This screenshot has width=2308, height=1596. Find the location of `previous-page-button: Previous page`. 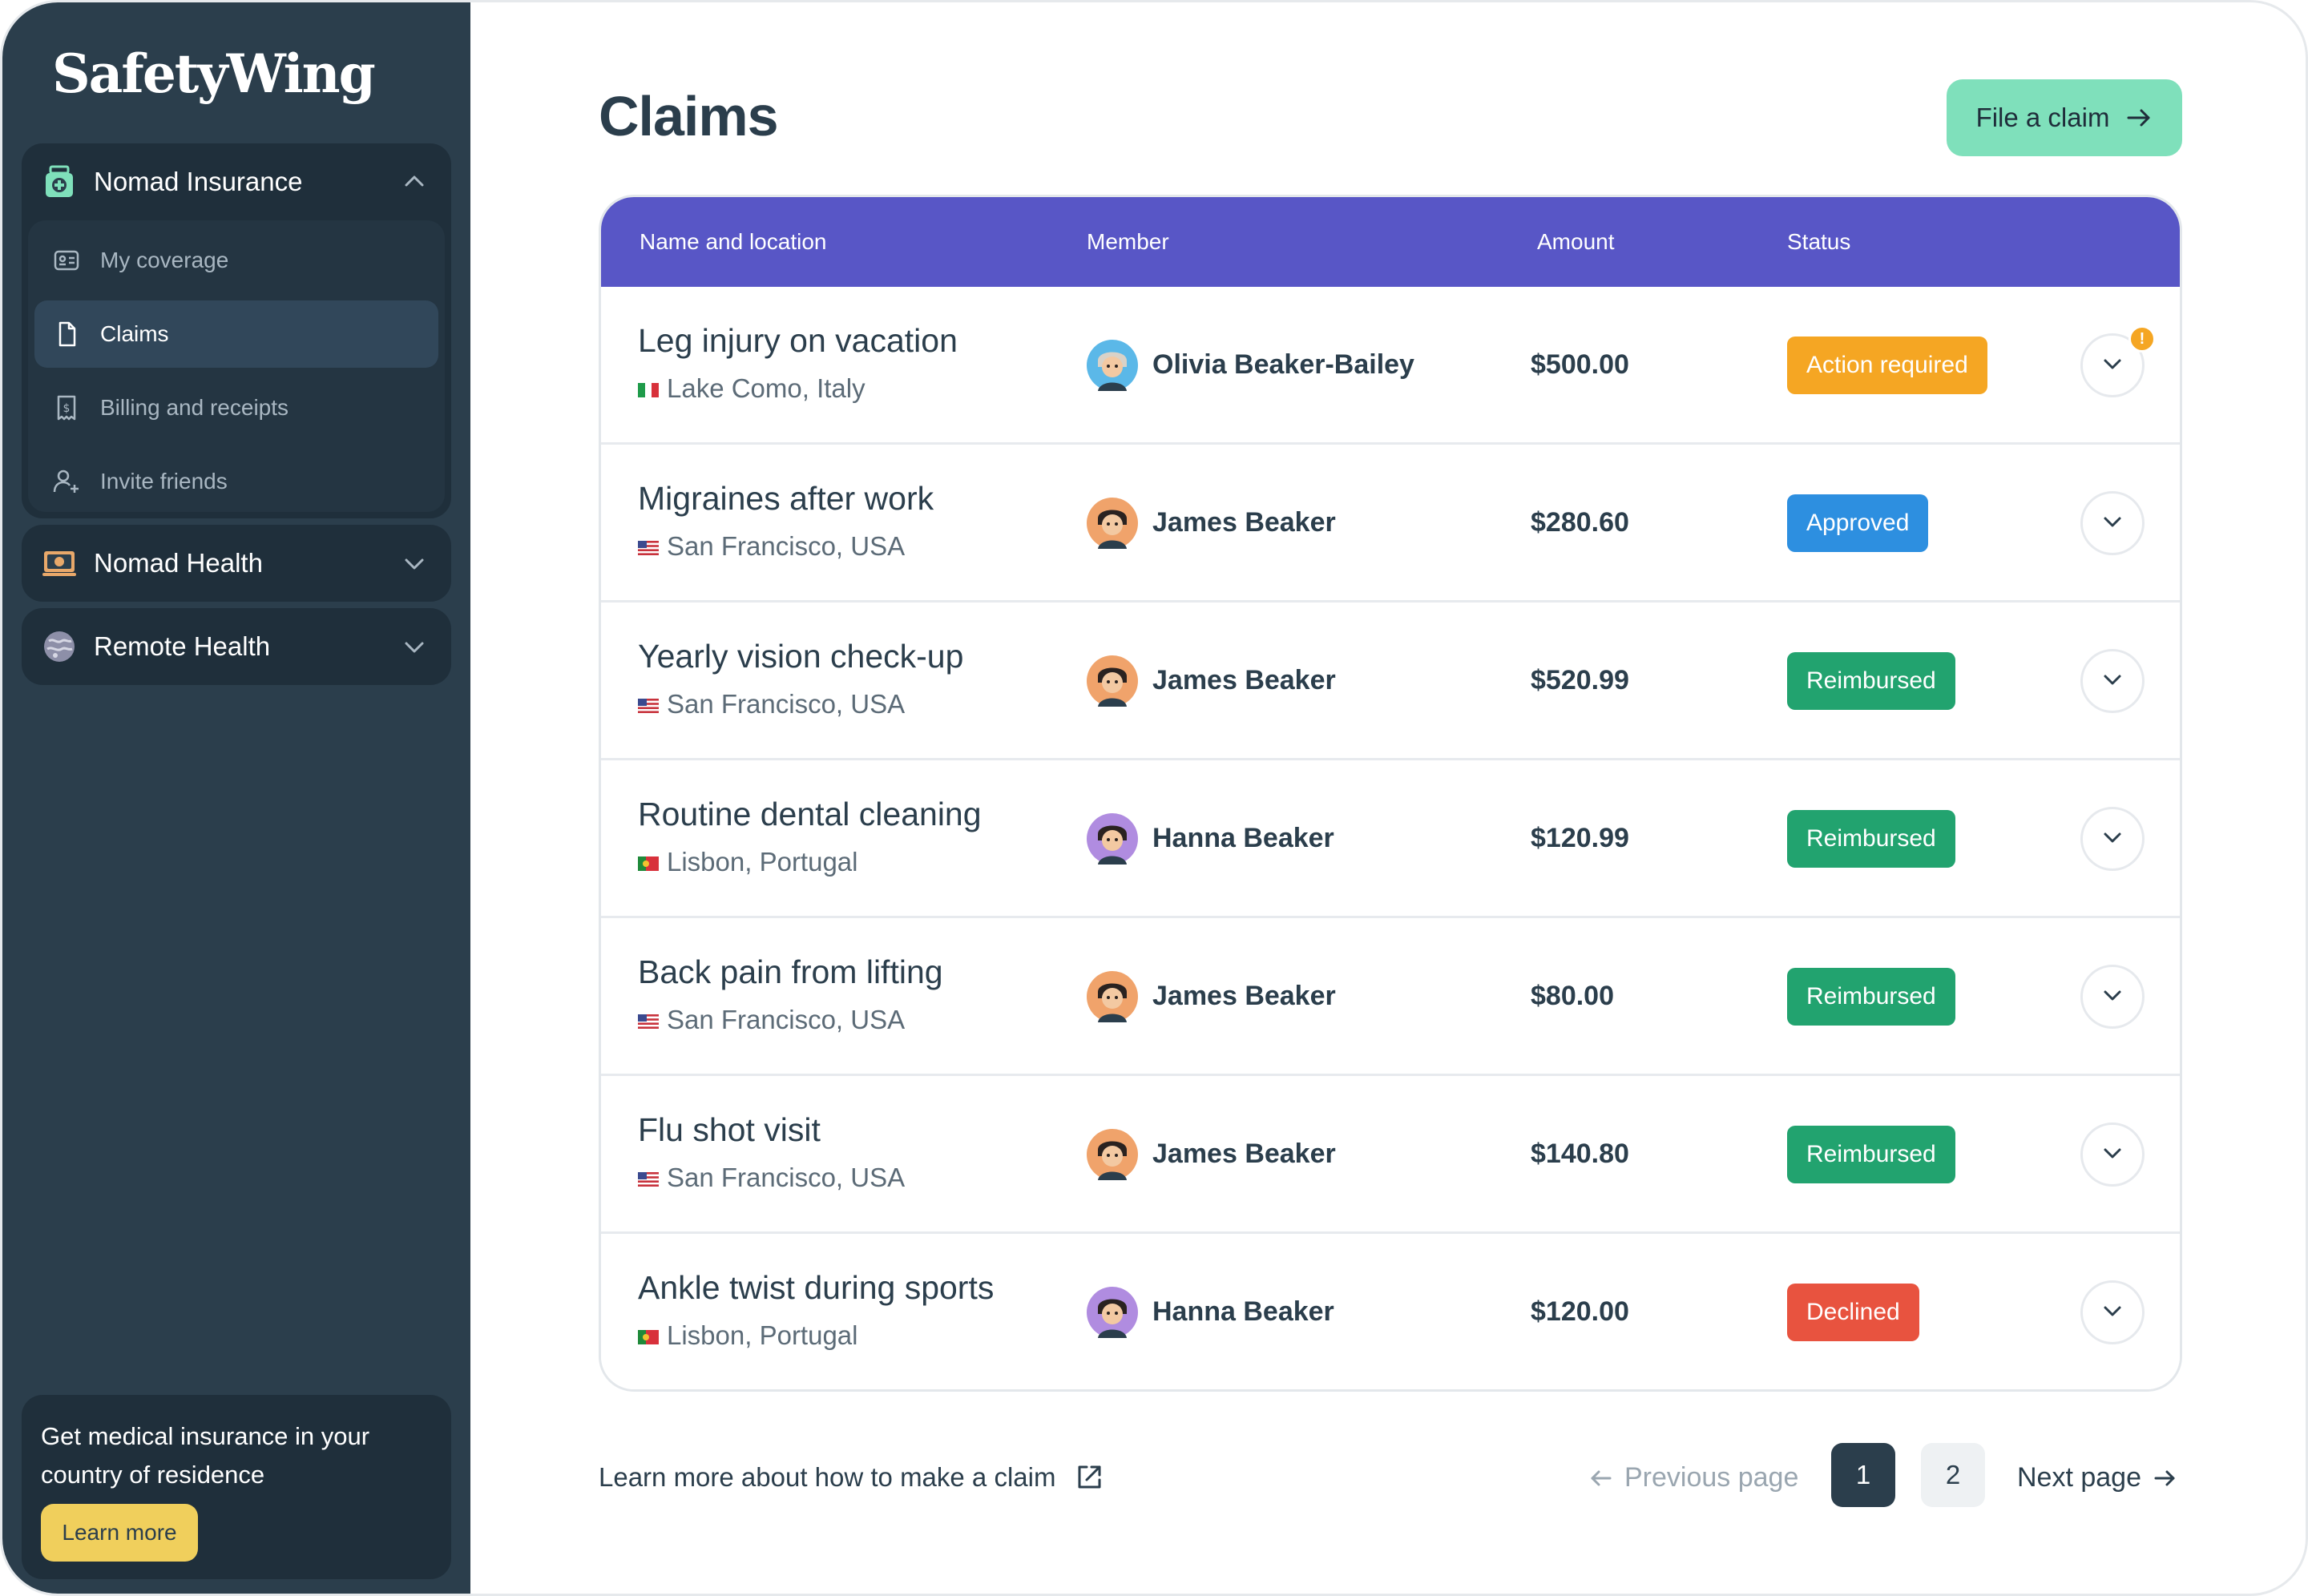

previous-page-button: Previous page is located at coordinates (1693, 1477).